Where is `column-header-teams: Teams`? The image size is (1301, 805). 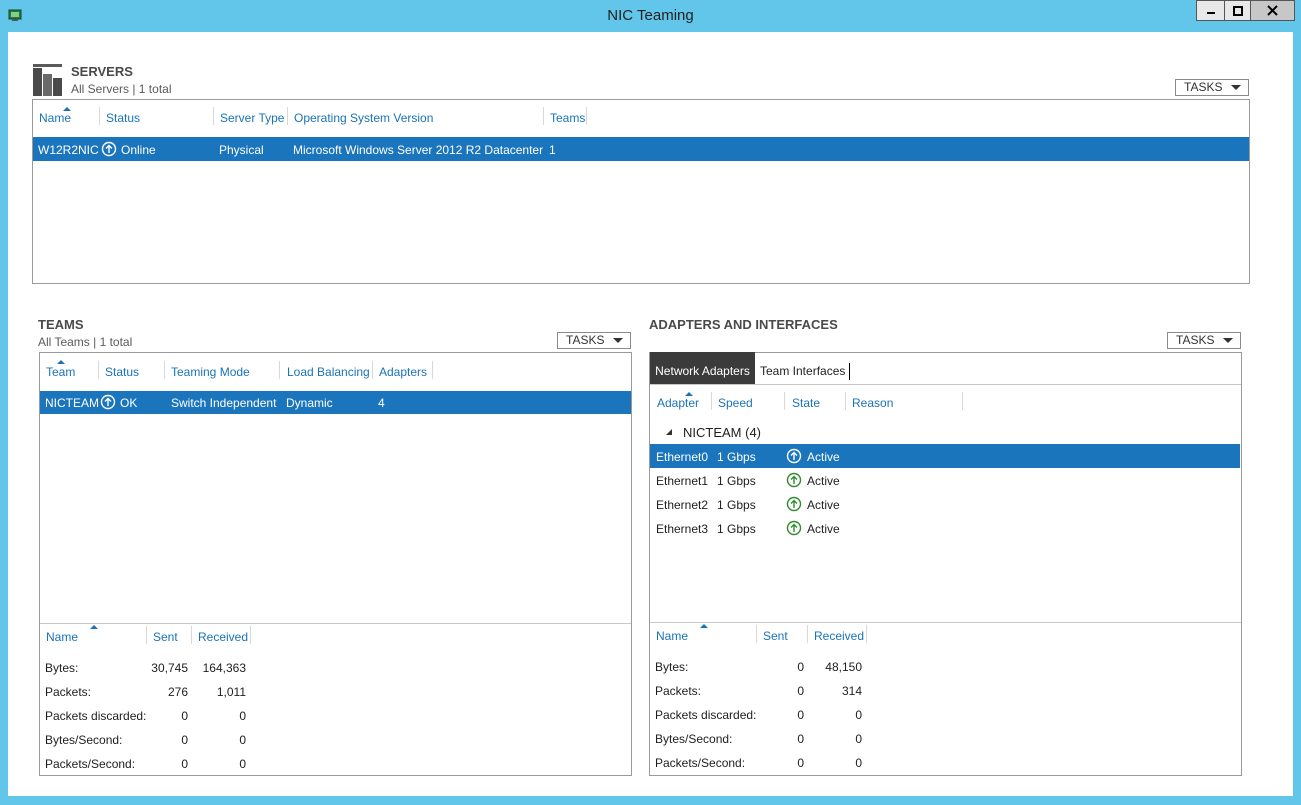
column-header-teams: Teams is located at coordinates (567, 118).